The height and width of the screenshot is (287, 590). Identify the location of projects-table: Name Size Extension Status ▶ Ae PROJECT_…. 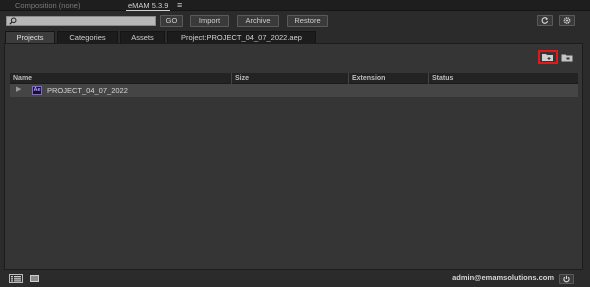
(294, 85).